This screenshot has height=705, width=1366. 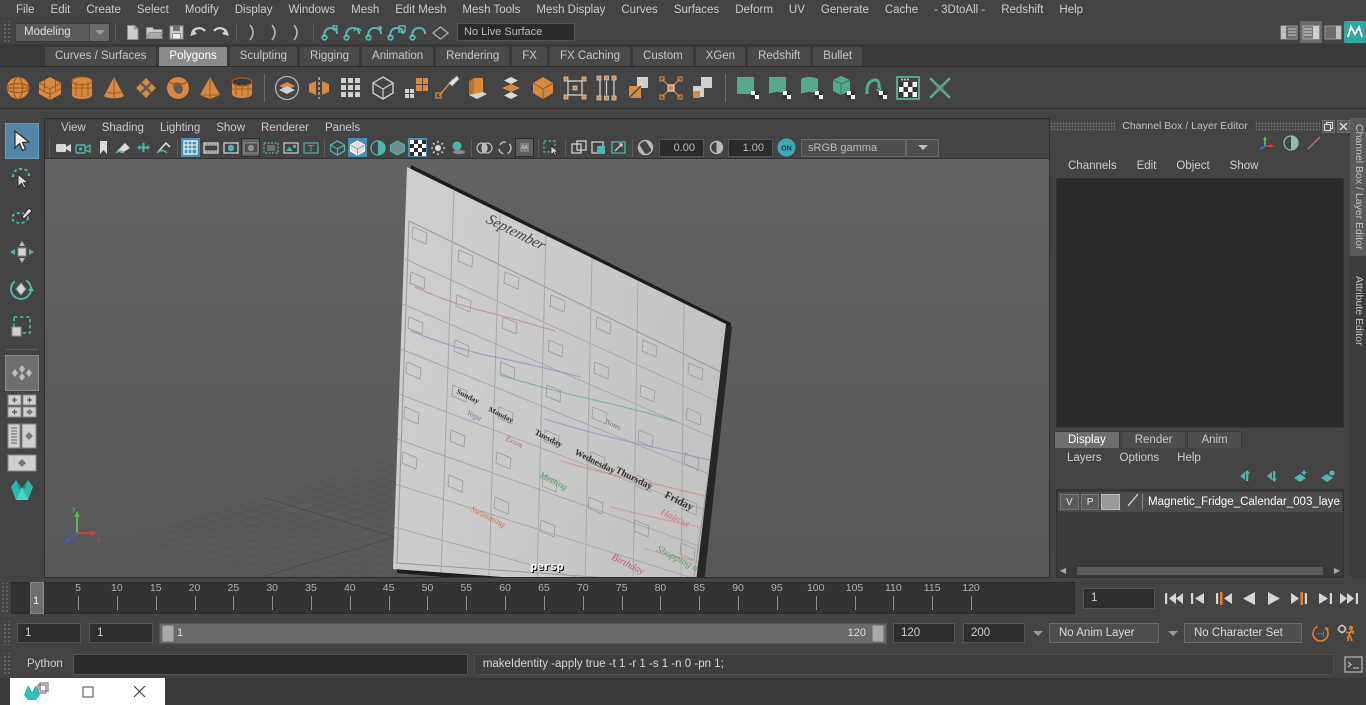 What do you see at coordinates (285, 128) in the screenshot?
I see `viewport-menu-renderer: Renderer` at bounding box center [285, 128].